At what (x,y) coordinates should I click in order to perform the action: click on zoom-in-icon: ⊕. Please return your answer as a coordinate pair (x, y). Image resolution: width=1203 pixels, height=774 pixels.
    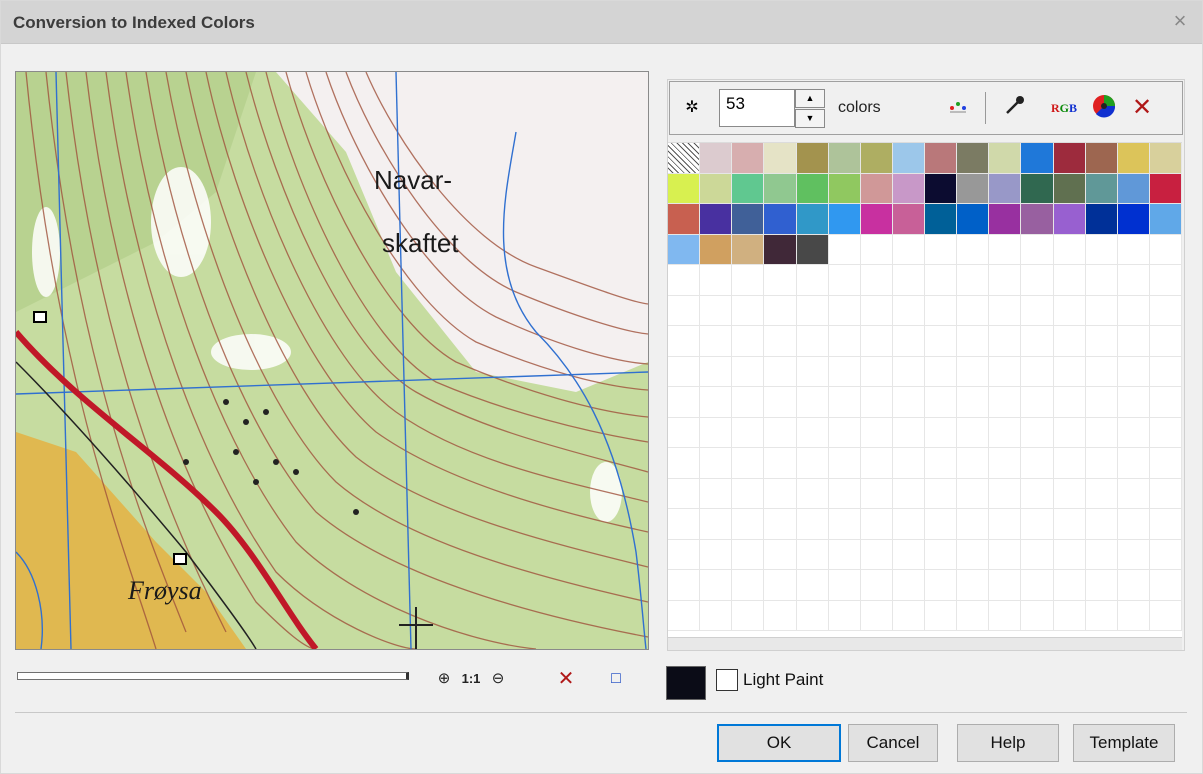
    Looking at the image, I should click on (444, 679).